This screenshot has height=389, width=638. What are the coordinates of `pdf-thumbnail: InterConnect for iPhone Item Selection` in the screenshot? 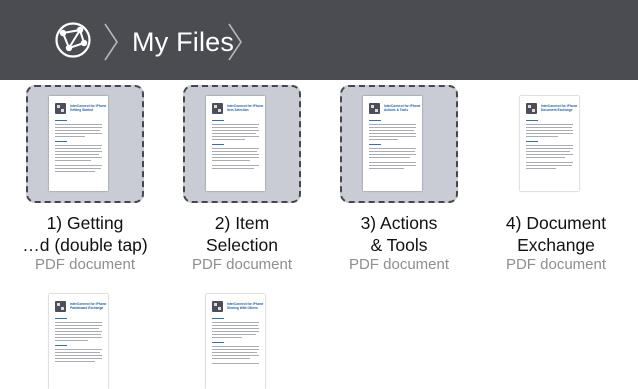 It's located at (235, 143).